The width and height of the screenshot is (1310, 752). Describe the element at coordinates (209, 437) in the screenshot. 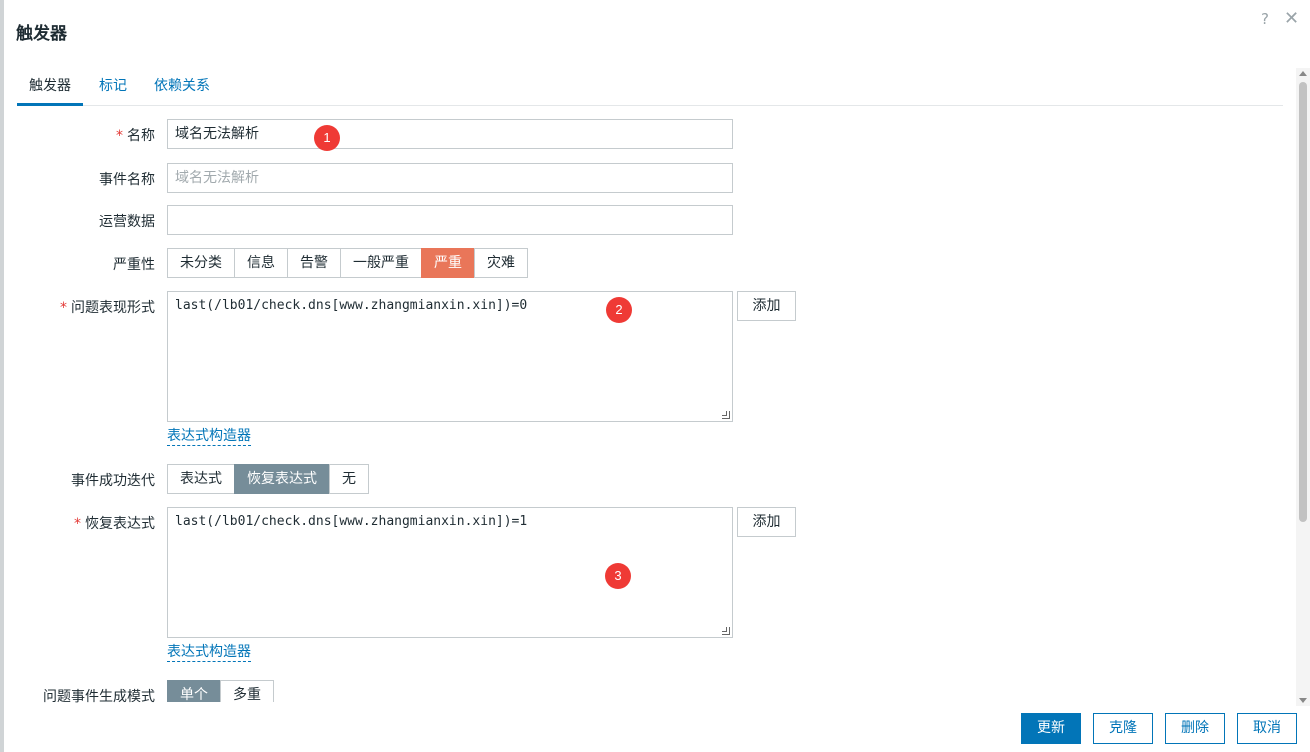

I see `problem-expression-builder-link: 表达式构造器` at that location.